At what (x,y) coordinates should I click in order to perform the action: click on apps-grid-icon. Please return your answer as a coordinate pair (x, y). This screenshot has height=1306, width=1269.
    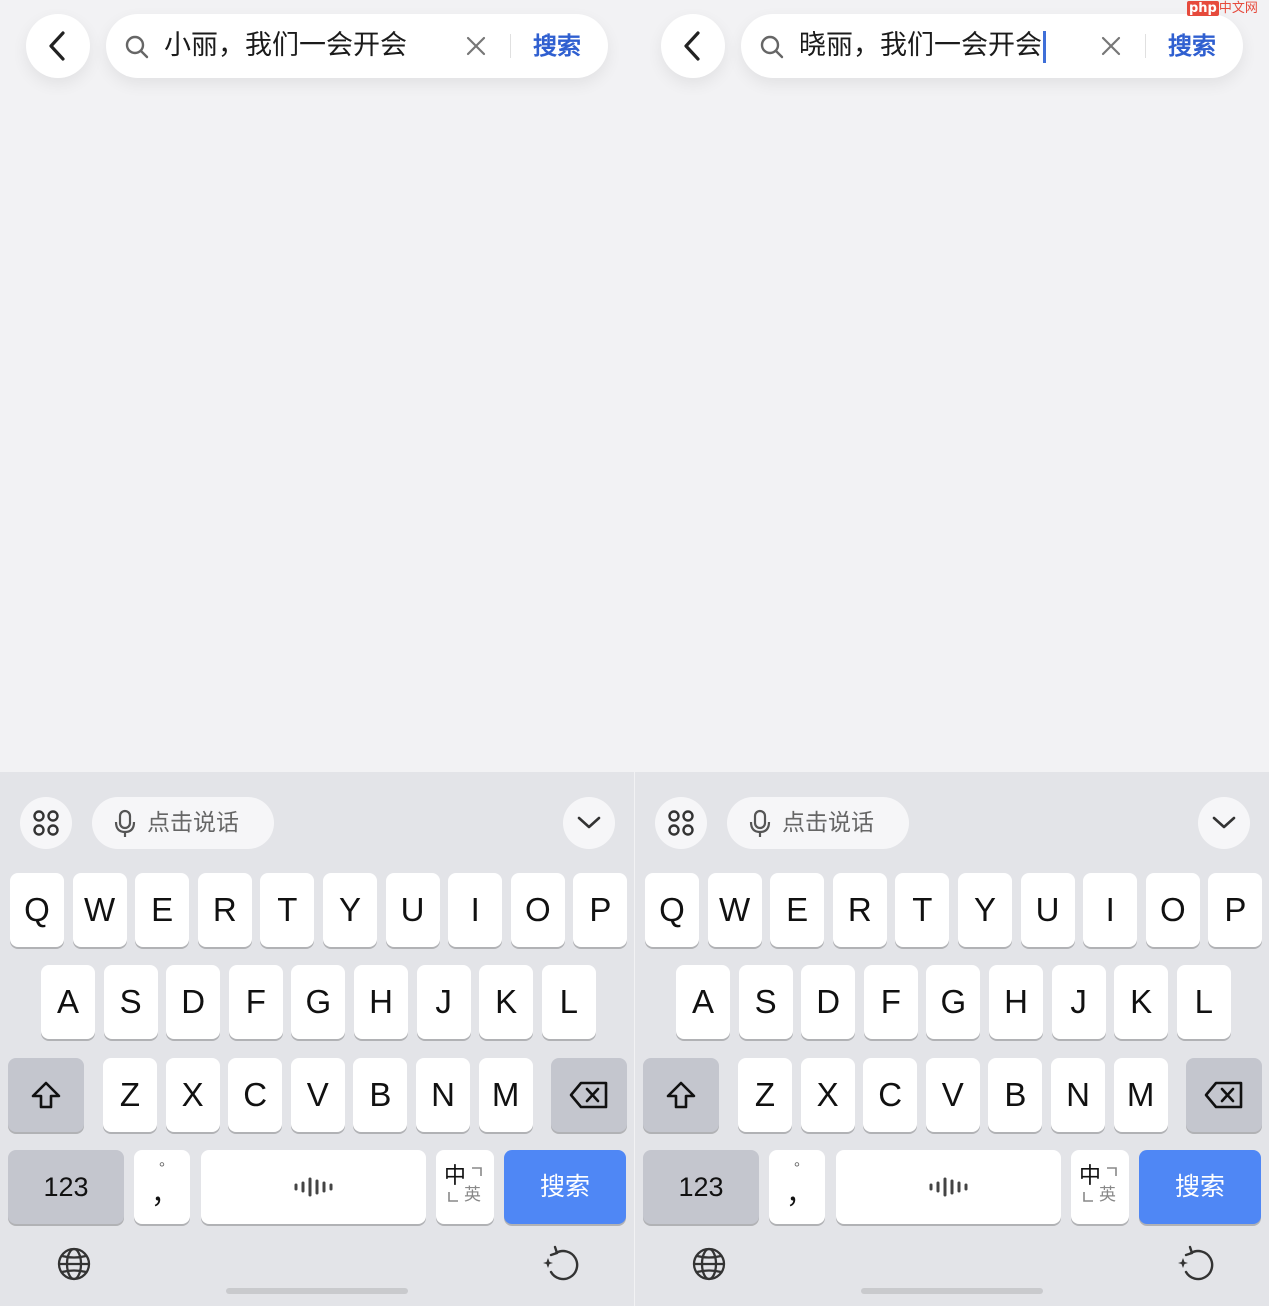
    Looking at the image, I should click on (681, 823).